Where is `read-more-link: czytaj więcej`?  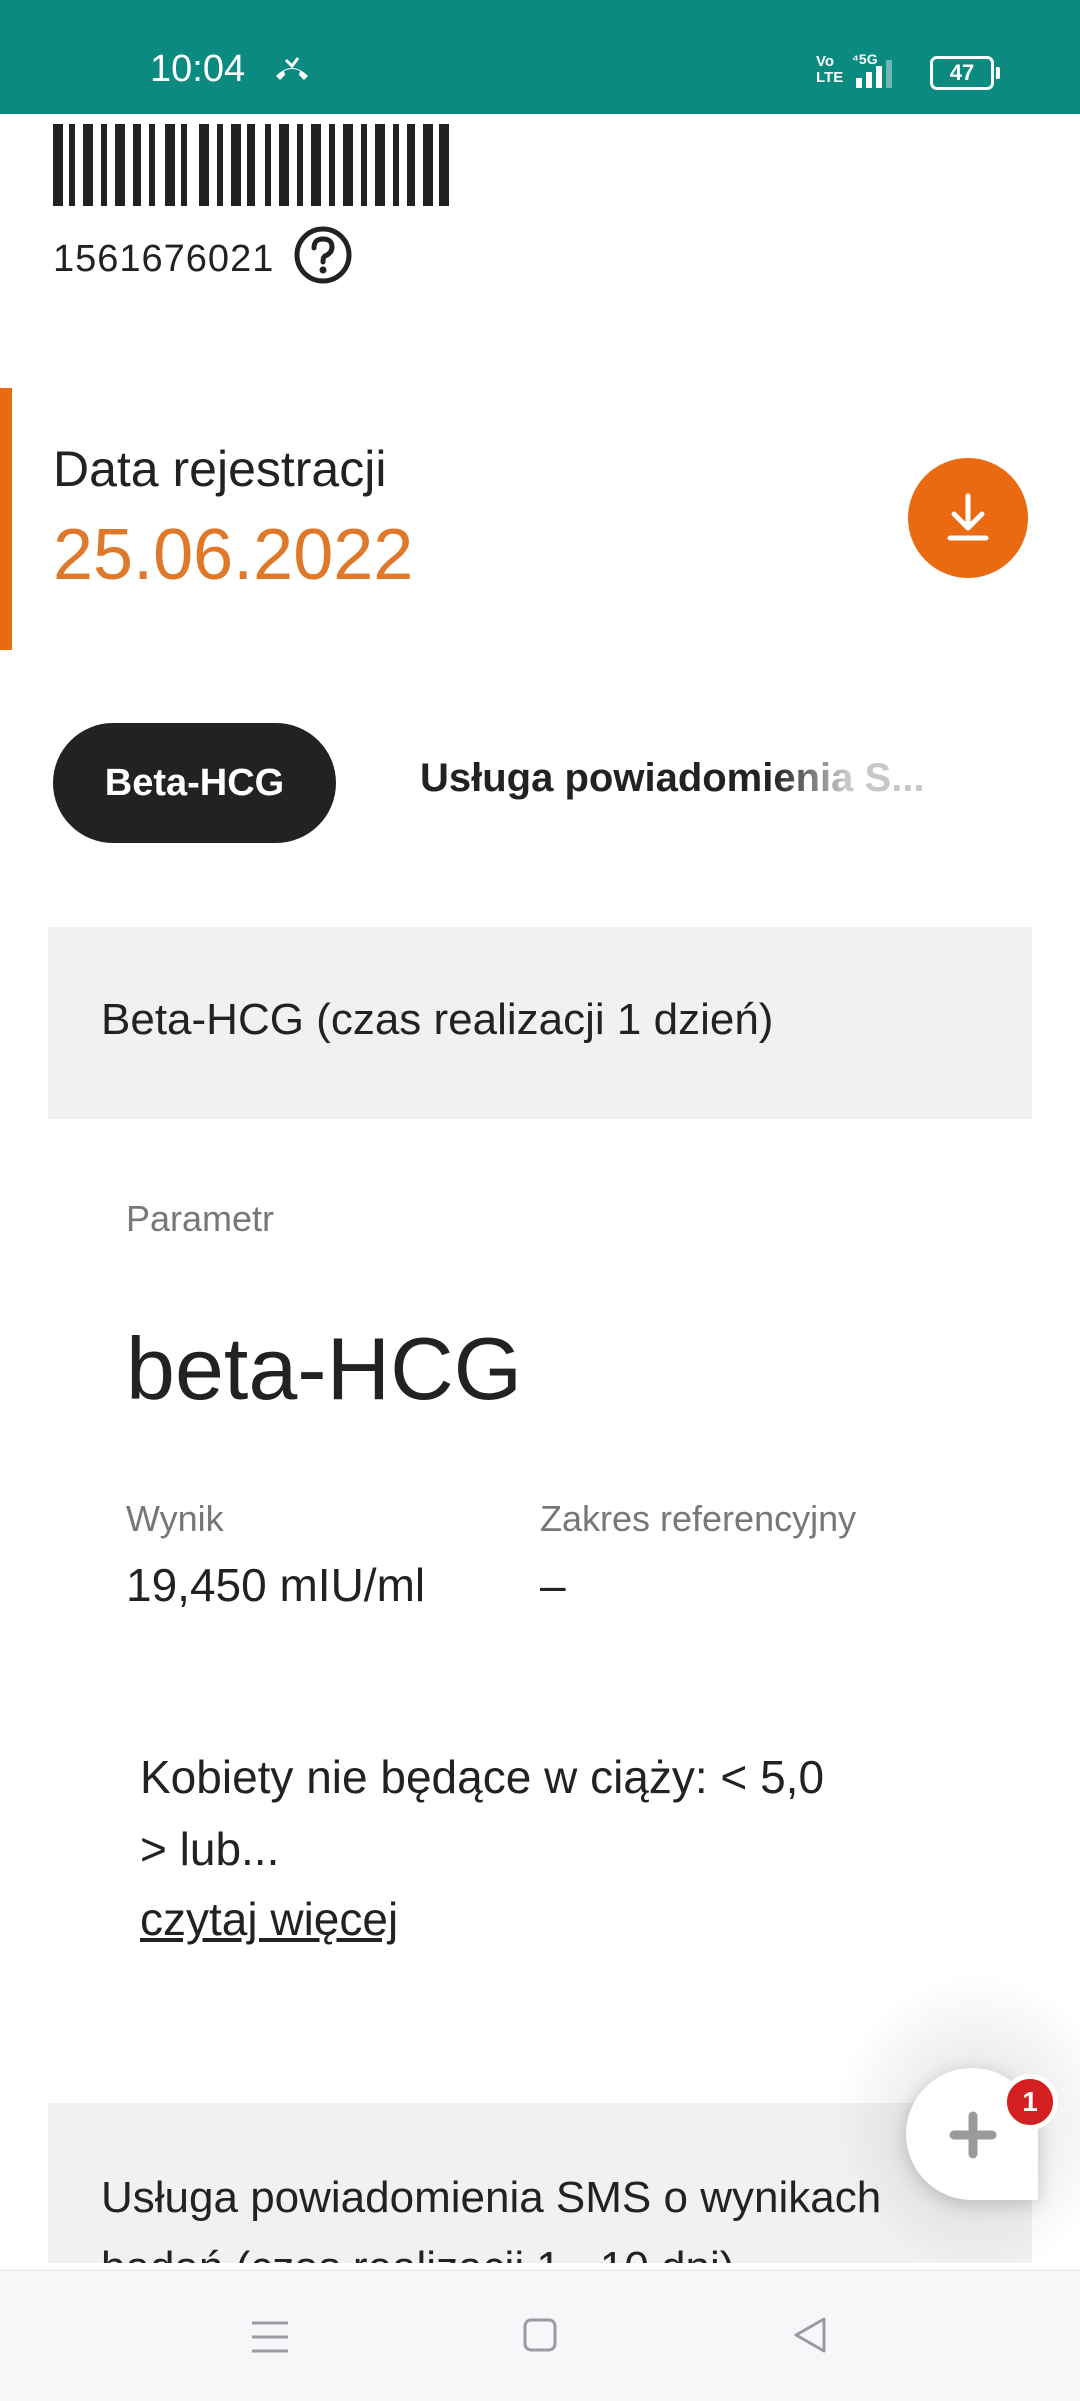 read-more-link: czytaj więcej is located at coordinates (269, 1919).